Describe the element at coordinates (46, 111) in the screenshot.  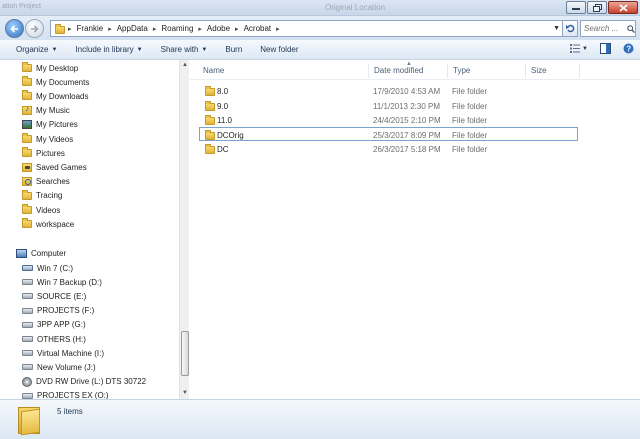
I see `sidebar-item-my-music: My Music` at that location.